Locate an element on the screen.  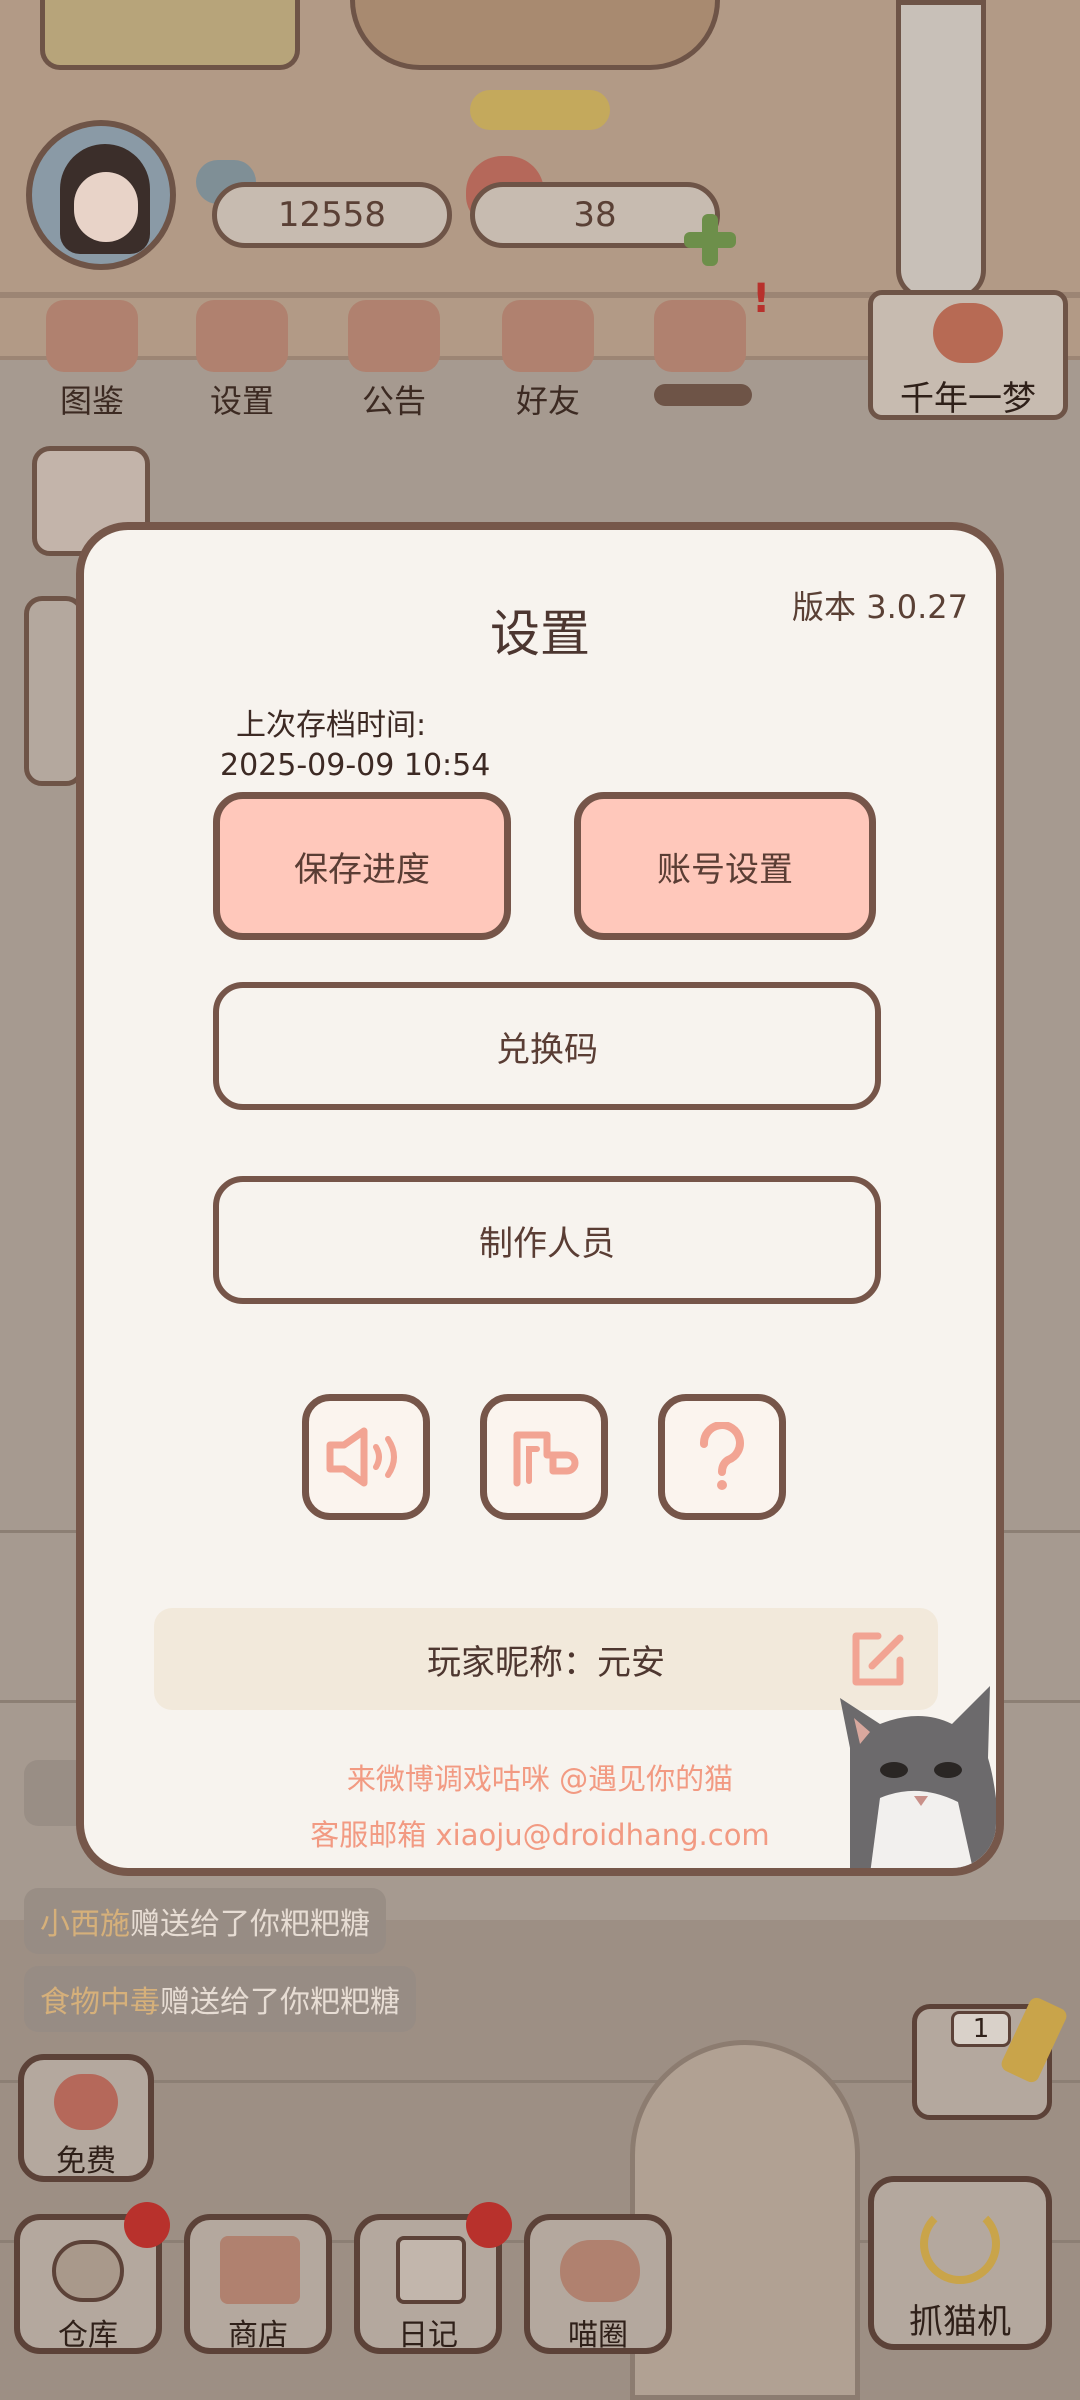
nav-cat-circle-label: 喵圈 is located at coordinates (598, 2335).